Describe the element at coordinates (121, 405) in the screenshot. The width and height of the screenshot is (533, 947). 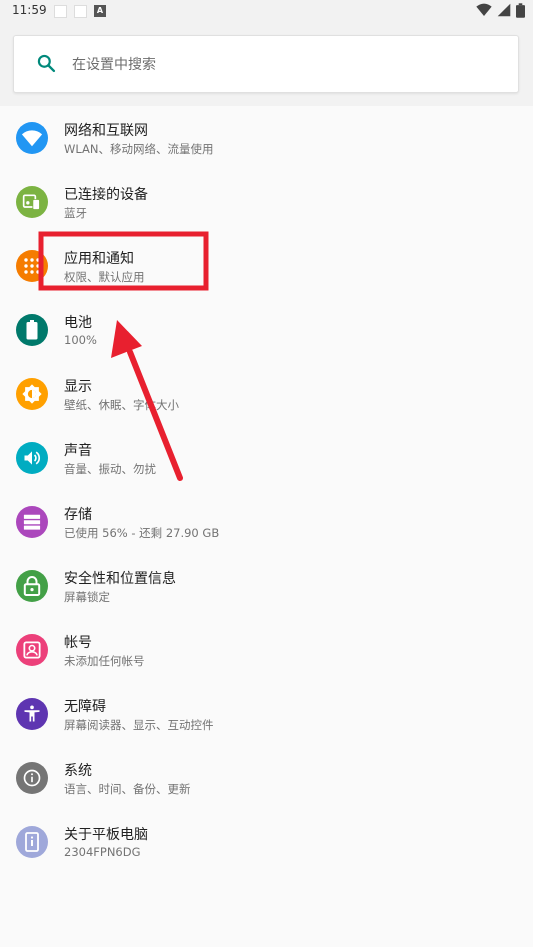
I see `settings-item-subtitle: 壁纸、休眠、字体大小` at that location.